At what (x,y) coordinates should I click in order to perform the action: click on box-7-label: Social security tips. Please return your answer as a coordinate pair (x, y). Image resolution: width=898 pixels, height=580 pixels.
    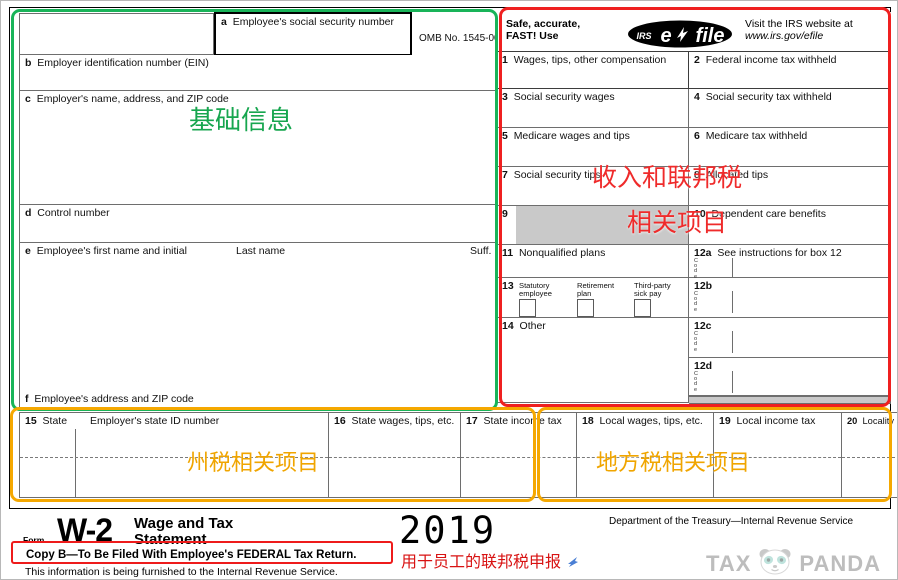
    Looking at the image, I should click on (557, 175).